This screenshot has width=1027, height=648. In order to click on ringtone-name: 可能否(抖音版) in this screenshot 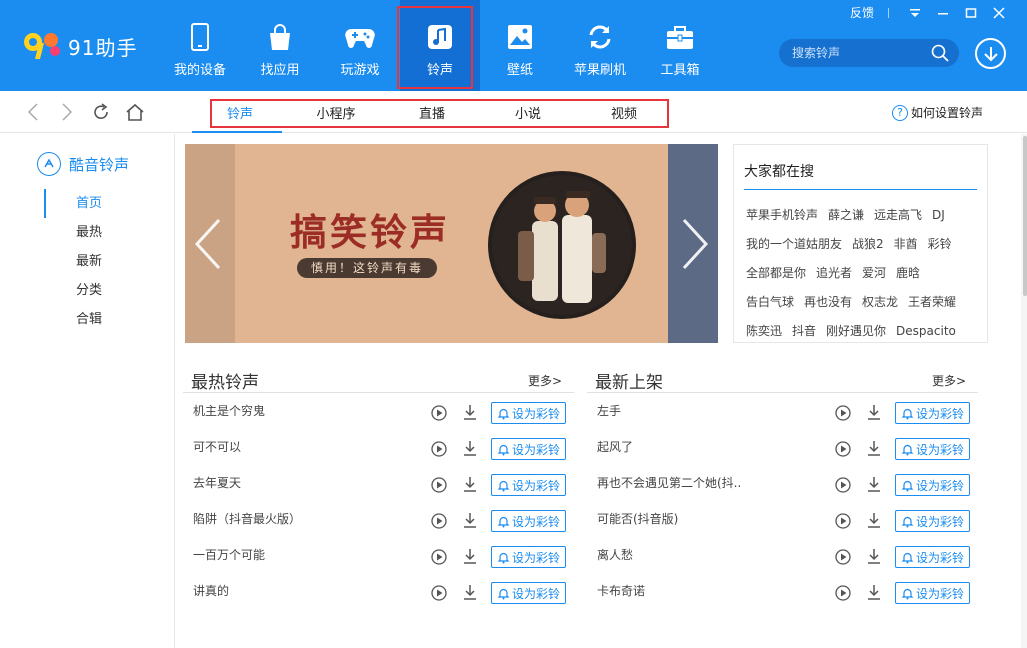, I will do `click(637, 518)`.